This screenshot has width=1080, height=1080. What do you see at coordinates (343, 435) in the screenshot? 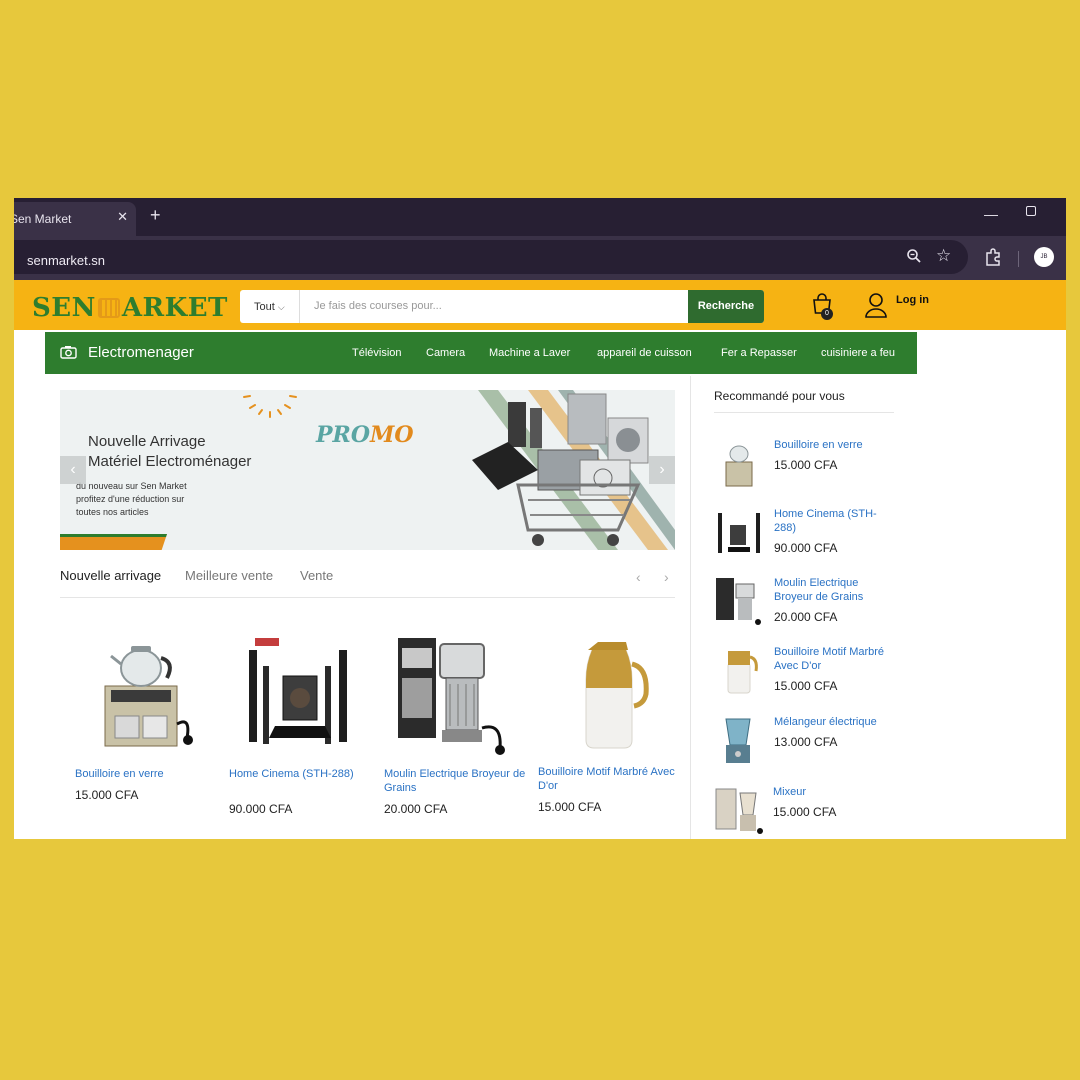
I see `promo-label-a: PRO` at bounding box center [343, 435].